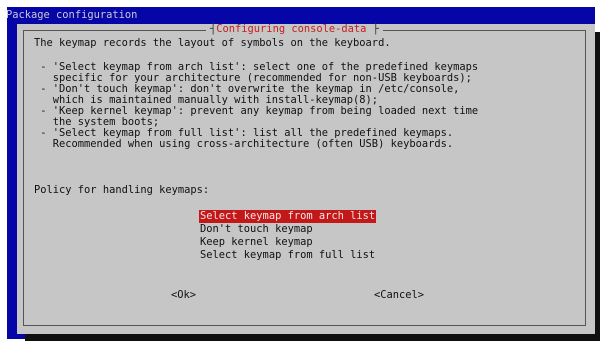 This screenshot has width=600, height=343. I want to click on policy-prompt: Policy for handling keymaps:, so click(122, 190).